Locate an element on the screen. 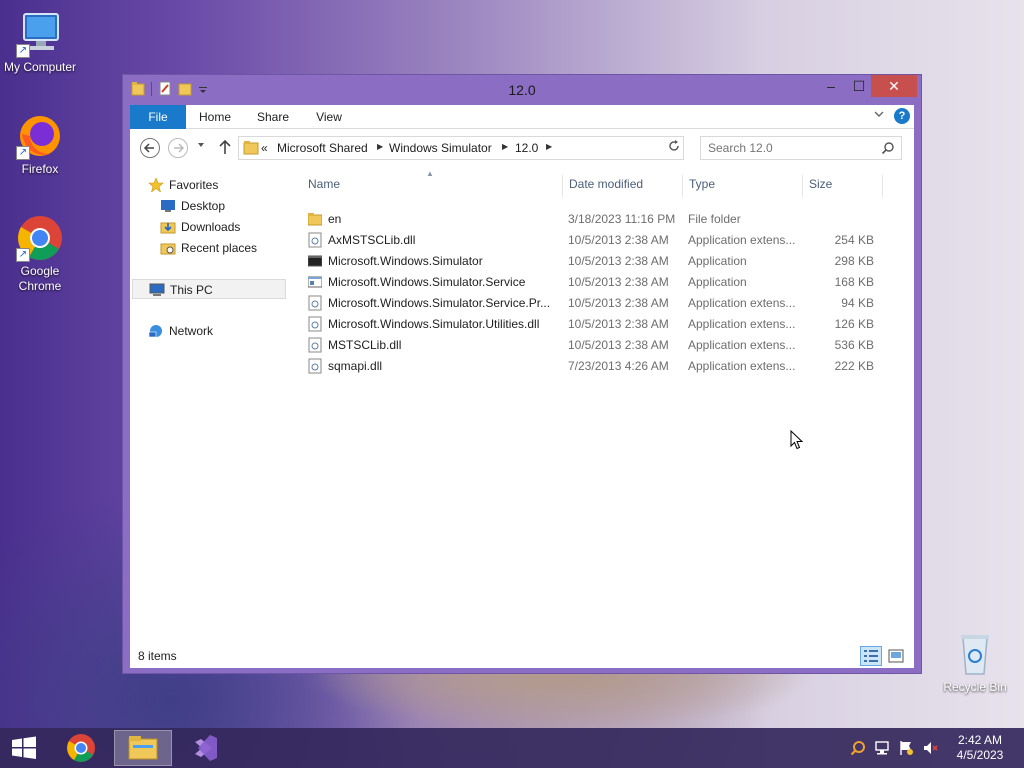 This screenshot has width=1024, height=768. nav-item-recent-places: Recent places is located at coordinates (208, 248).